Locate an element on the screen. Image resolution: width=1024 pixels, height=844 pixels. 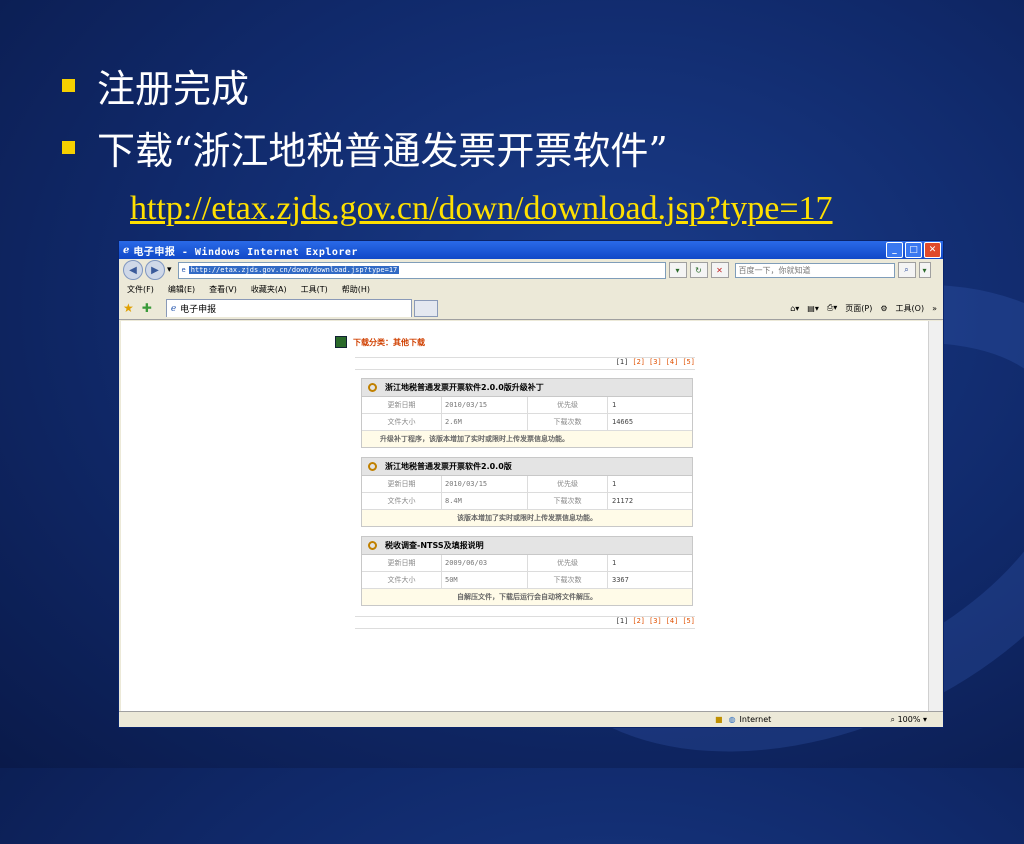
gear-icon: ⚙ is located at coordinates (883, 308).